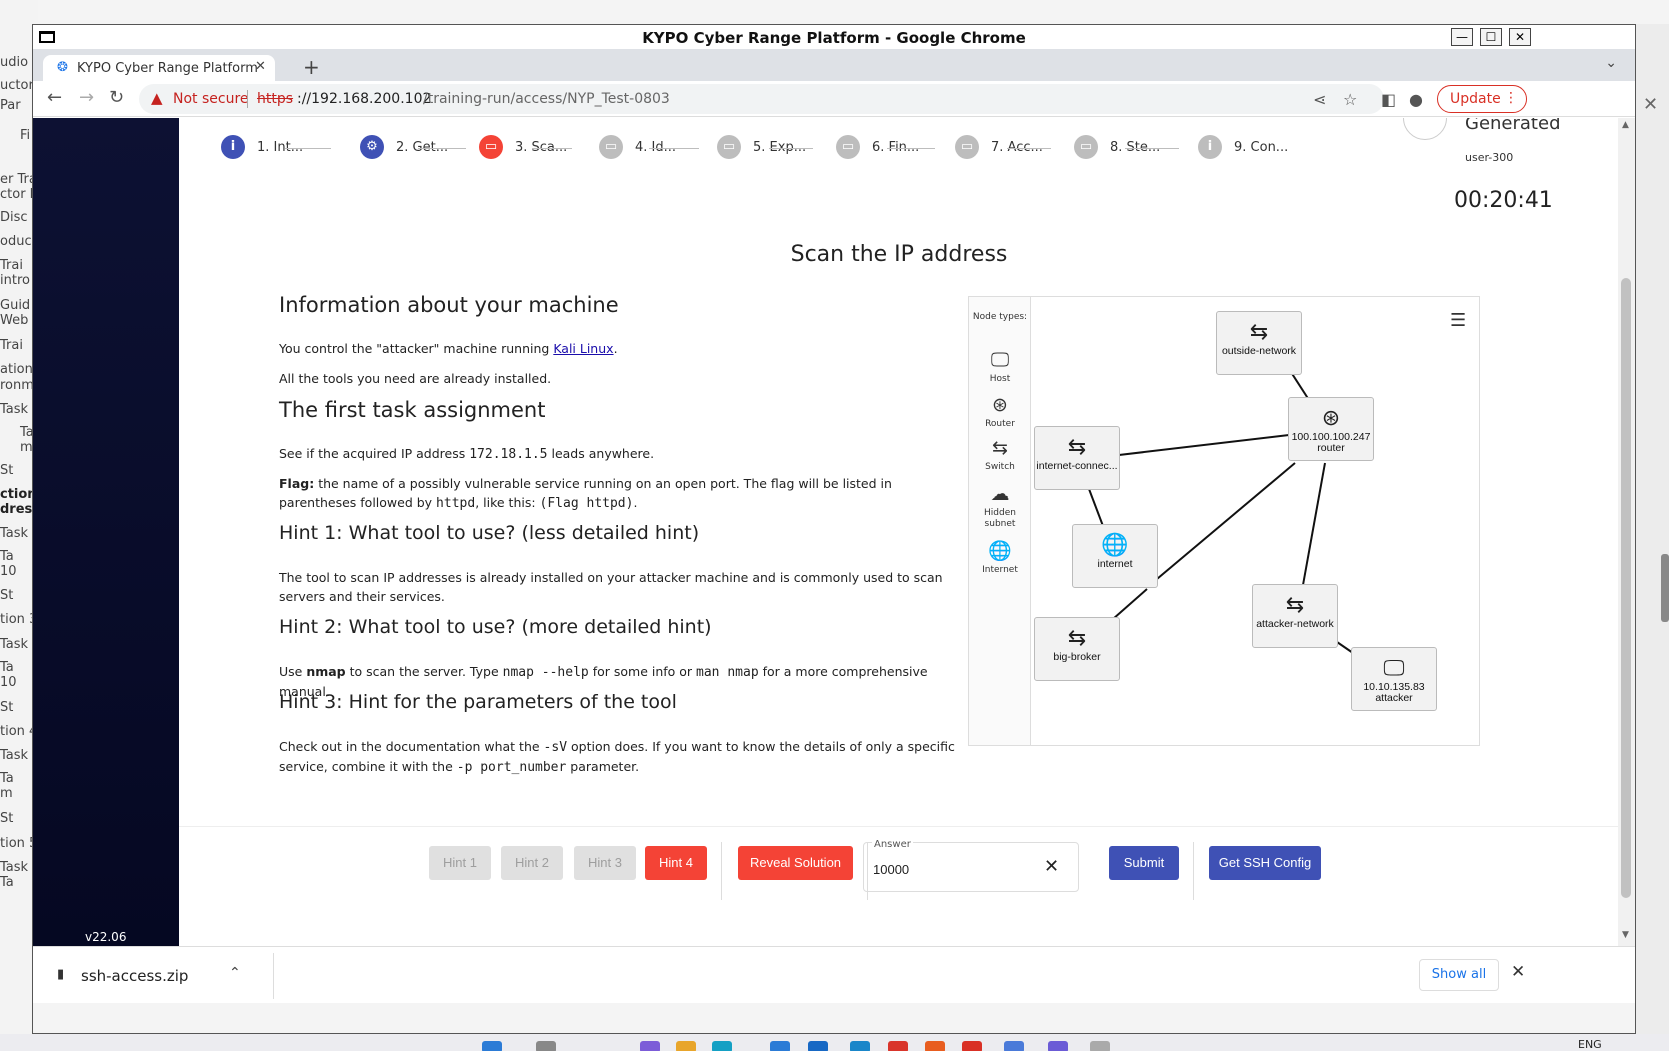  What do you see at coordinates (14, 644) in the screenshot?
I see `background-text-fragment: Task` at bounding box center [14, 644].